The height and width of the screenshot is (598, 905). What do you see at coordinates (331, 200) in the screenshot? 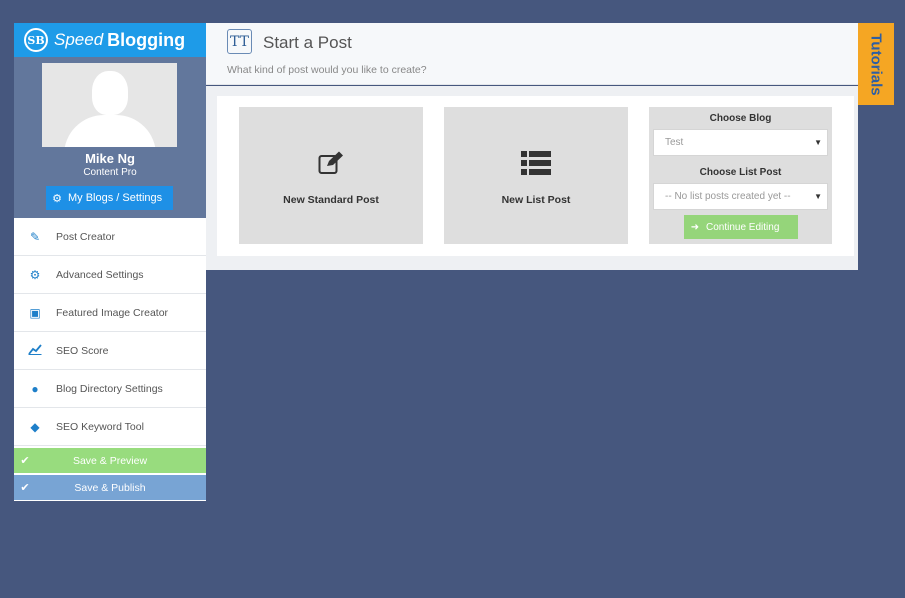
I see `new-standard-post-label: New Standard Post` at bounding box center [331, 200].